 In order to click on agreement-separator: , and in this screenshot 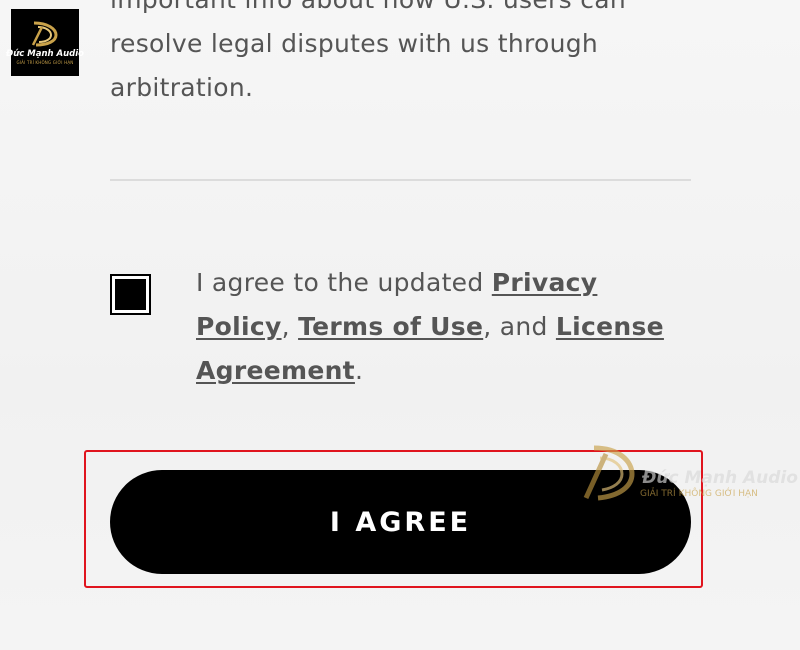, I will do `click(519, 326)`.